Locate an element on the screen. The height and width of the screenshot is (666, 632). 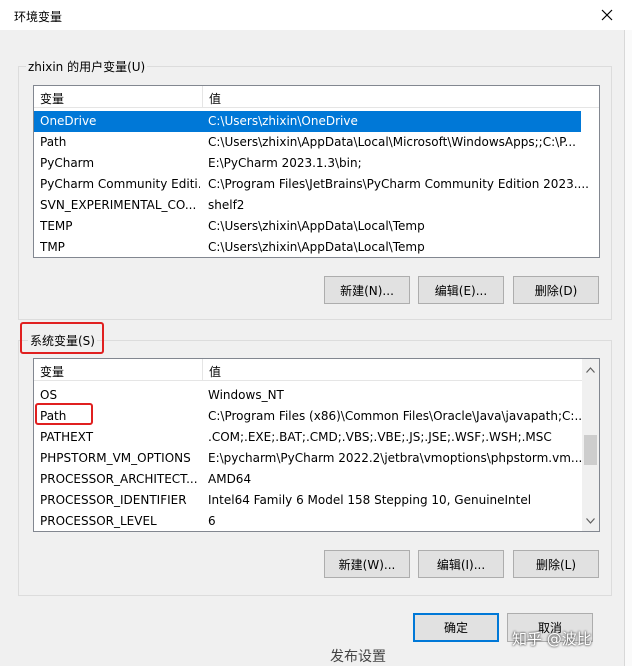
row-name: OS is located at coordinates (49, 395).